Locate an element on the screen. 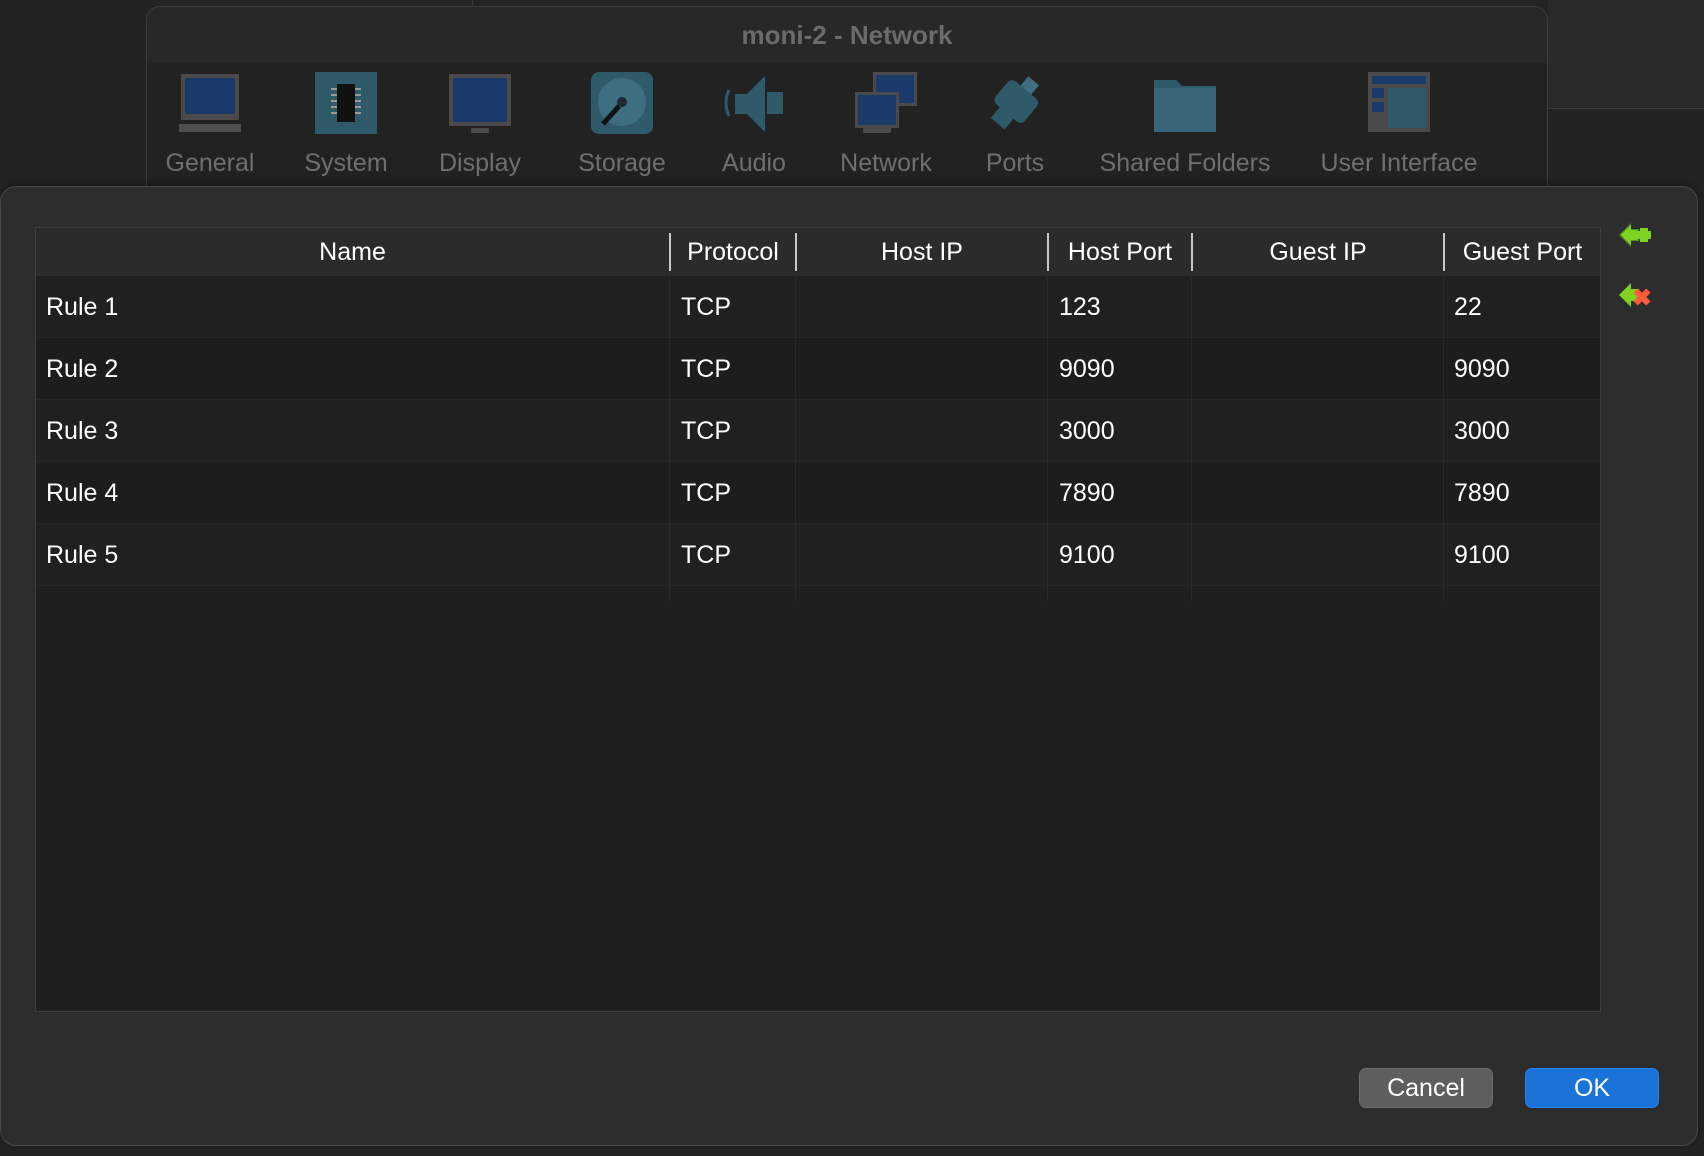 The height and width of the screenshot is (1156, 1704). titlebar: moni-2 - Network is located at coordinates (847, 35).